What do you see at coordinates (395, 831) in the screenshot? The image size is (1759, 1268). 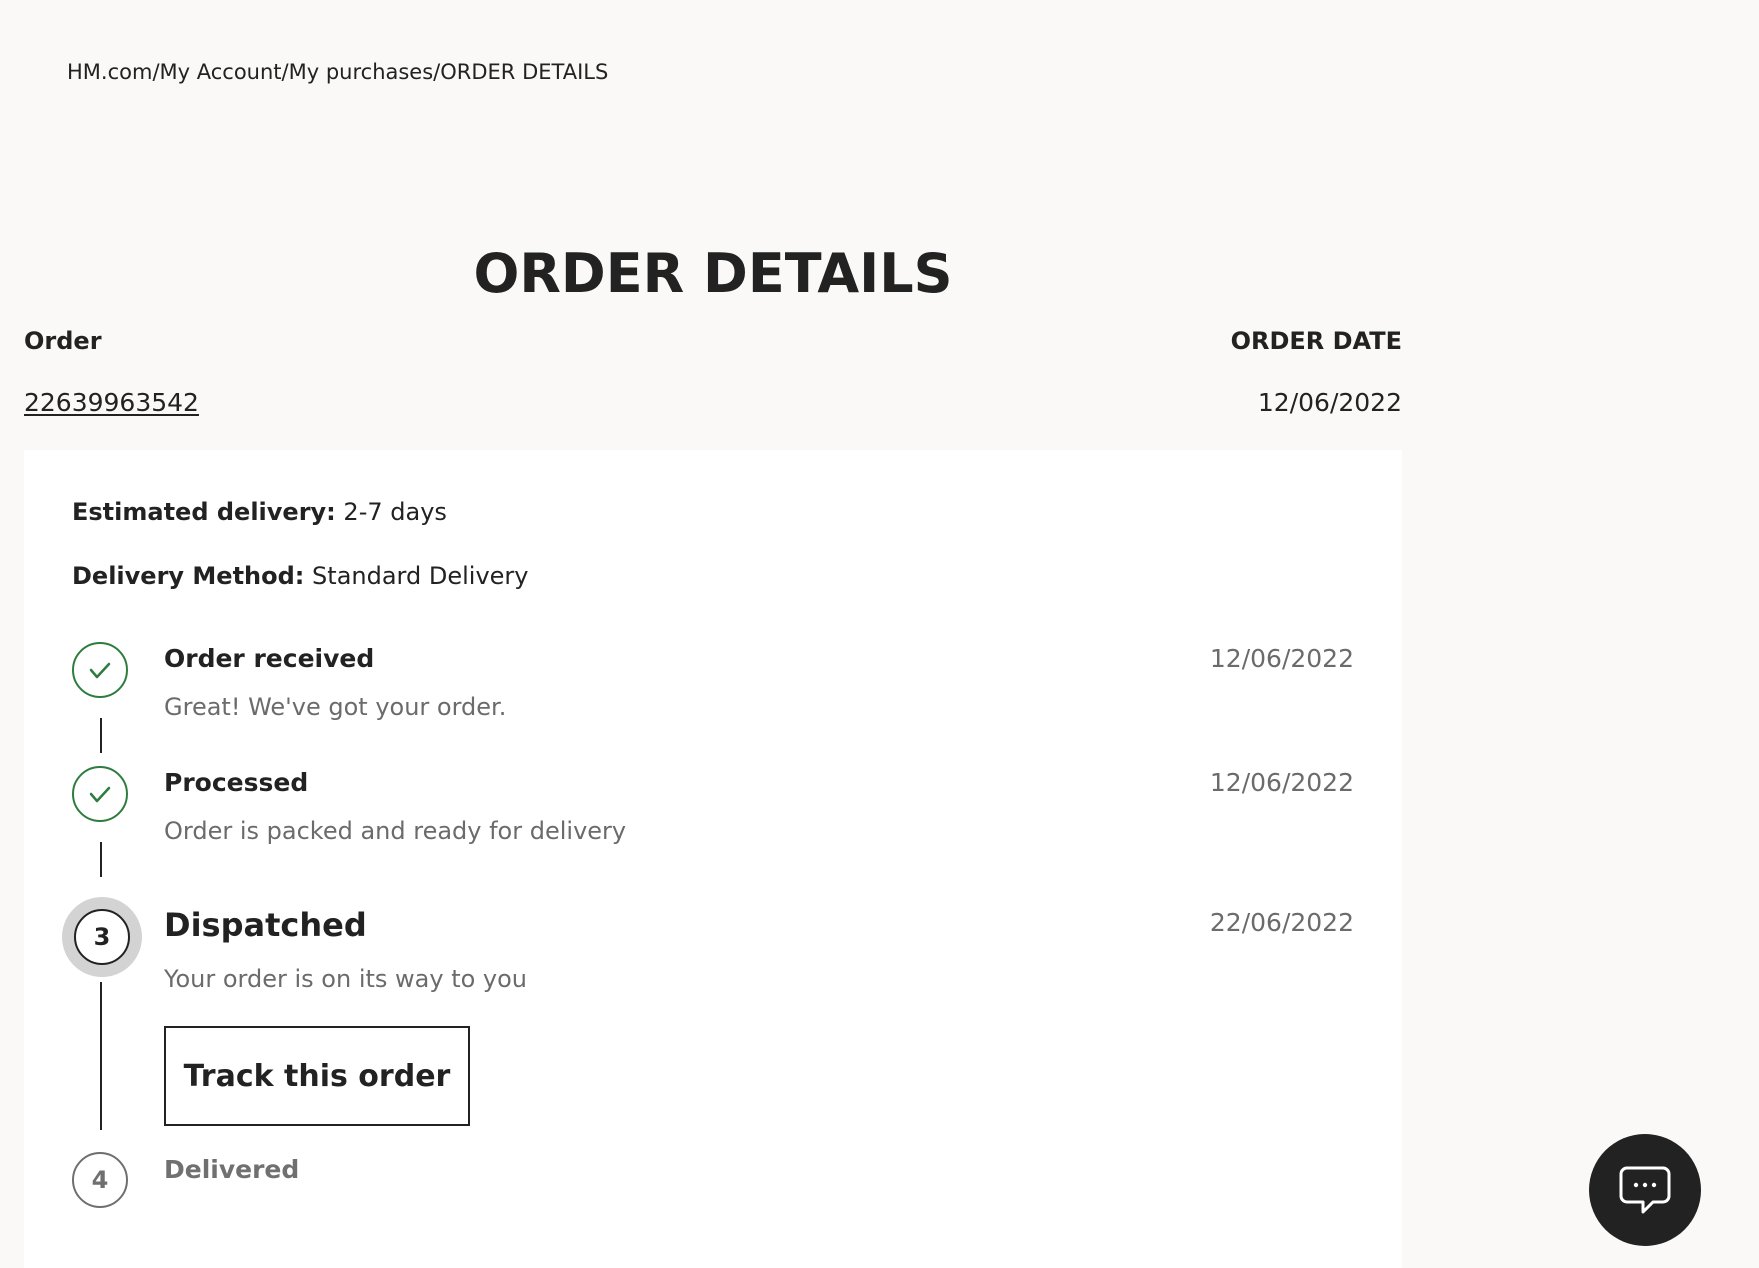 I see `step-processed-description: Order is packed and ready for delivery` at bounding box center [395, 831].